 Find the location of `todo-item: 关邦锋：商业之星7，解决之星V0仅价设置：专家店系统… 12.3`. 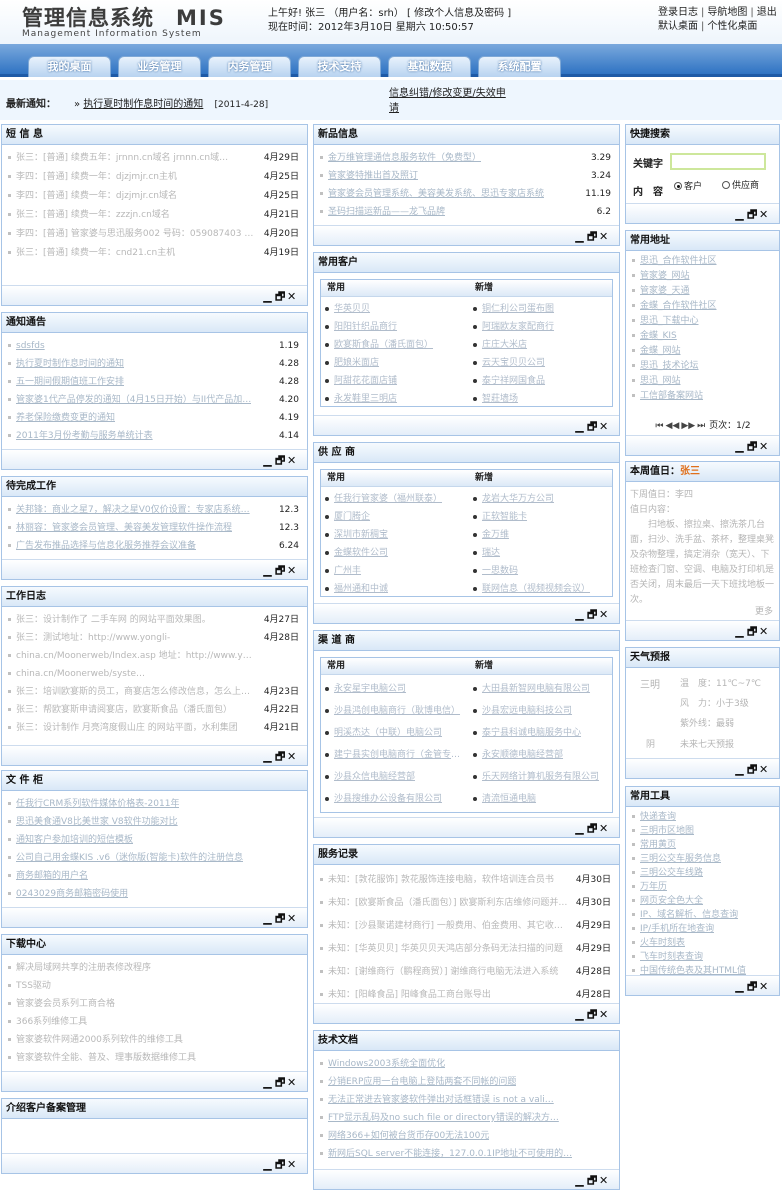

todo-item: 关邦锋：商业之星7，解决之星V0仅价设置：专家店系统… 12.3 is located at coordinates (155, 510).